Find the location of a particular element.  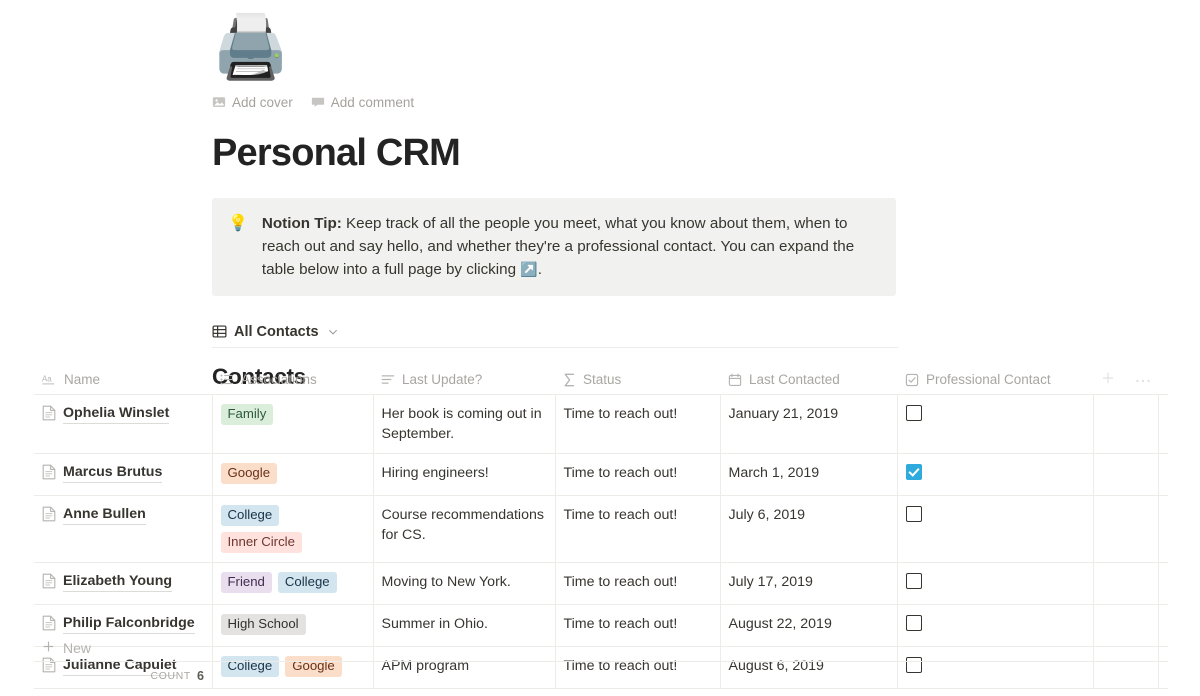

new-row-button: New is located at coordinates (601, 648).